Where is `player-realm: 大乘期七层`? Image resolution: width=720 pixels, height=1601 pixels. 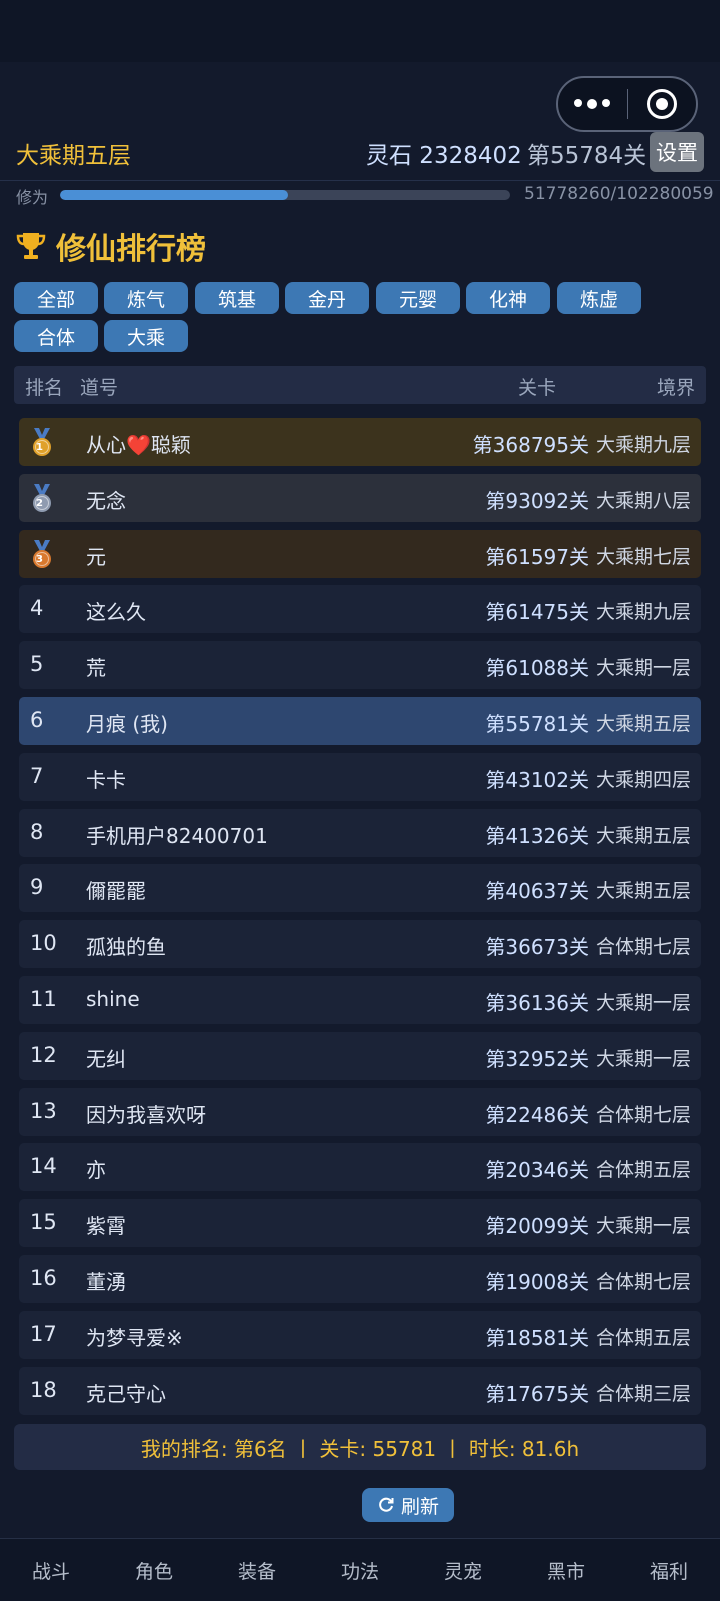 player-realm: 大乘期七层 is located at coordinates (643, 556).